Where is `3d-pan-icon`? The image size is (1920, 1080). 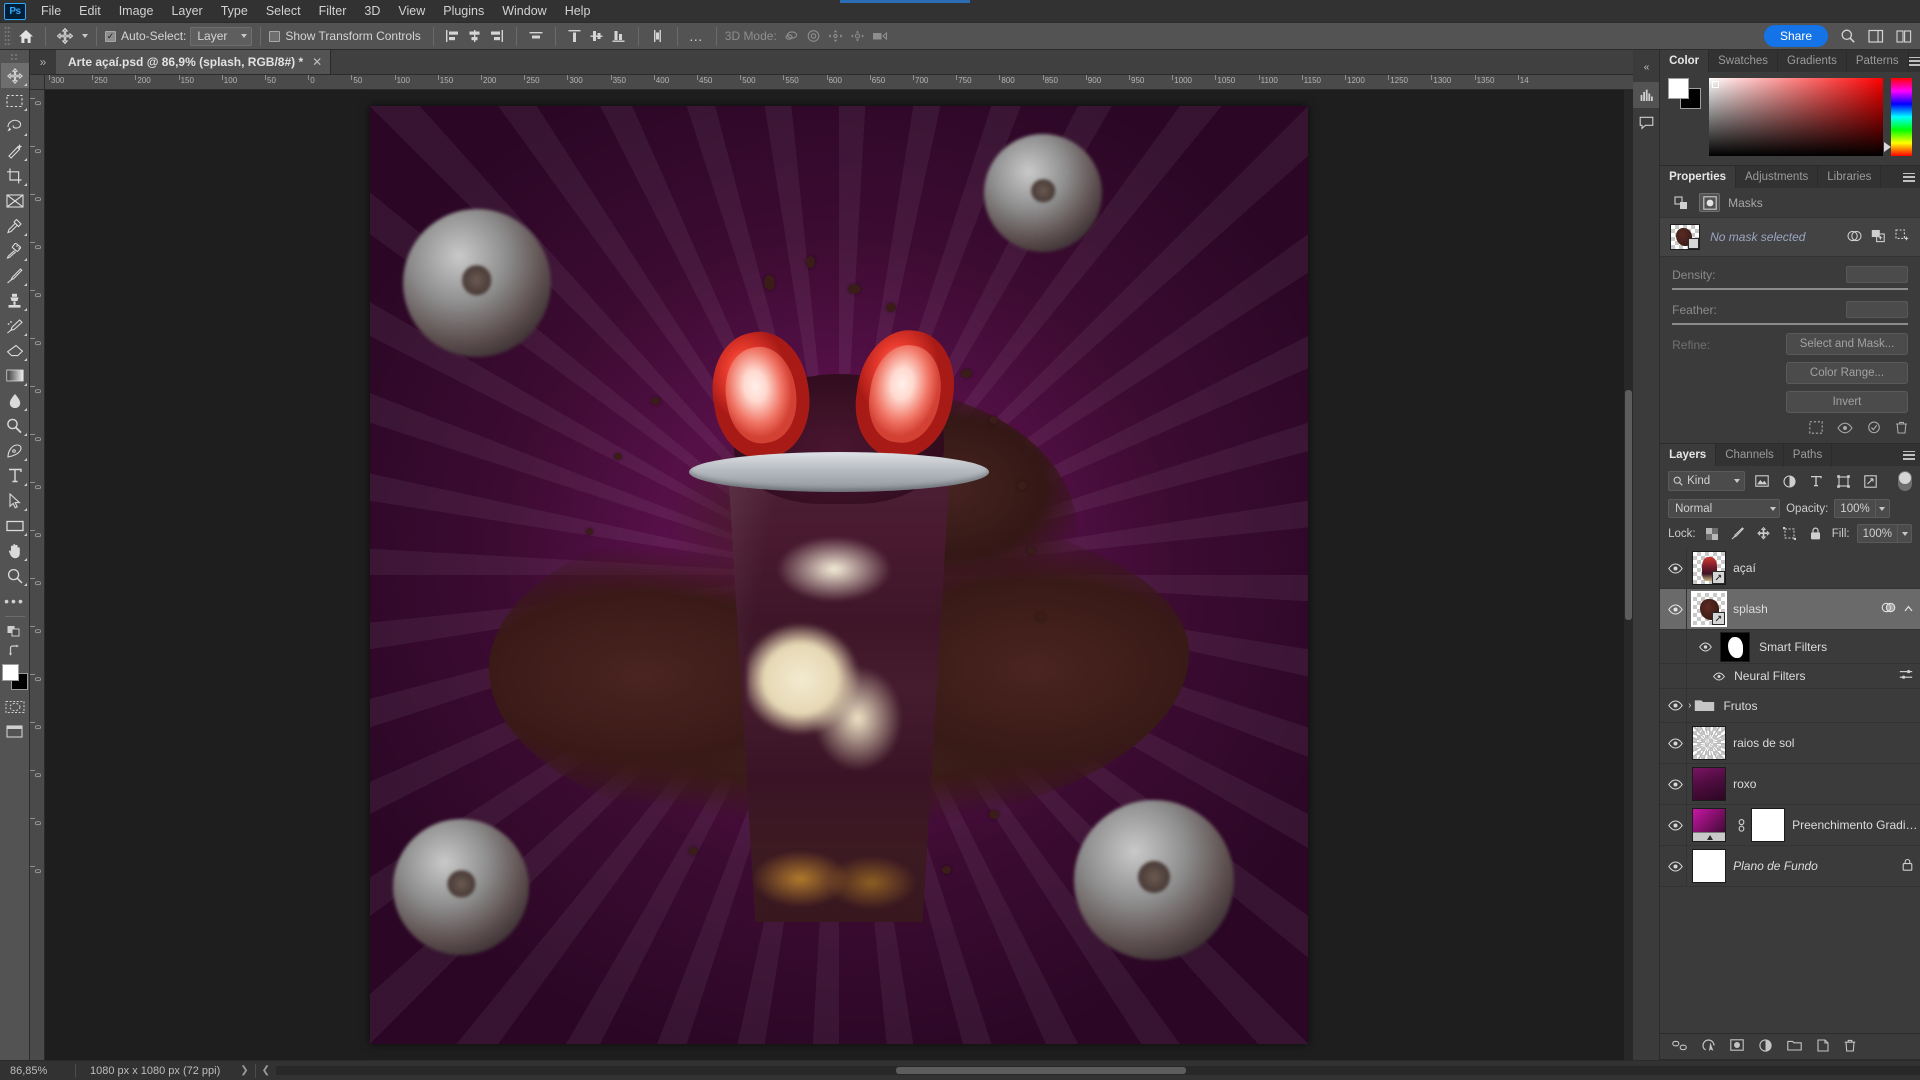
3d-pan-icon is located at coordinates (836, 36).